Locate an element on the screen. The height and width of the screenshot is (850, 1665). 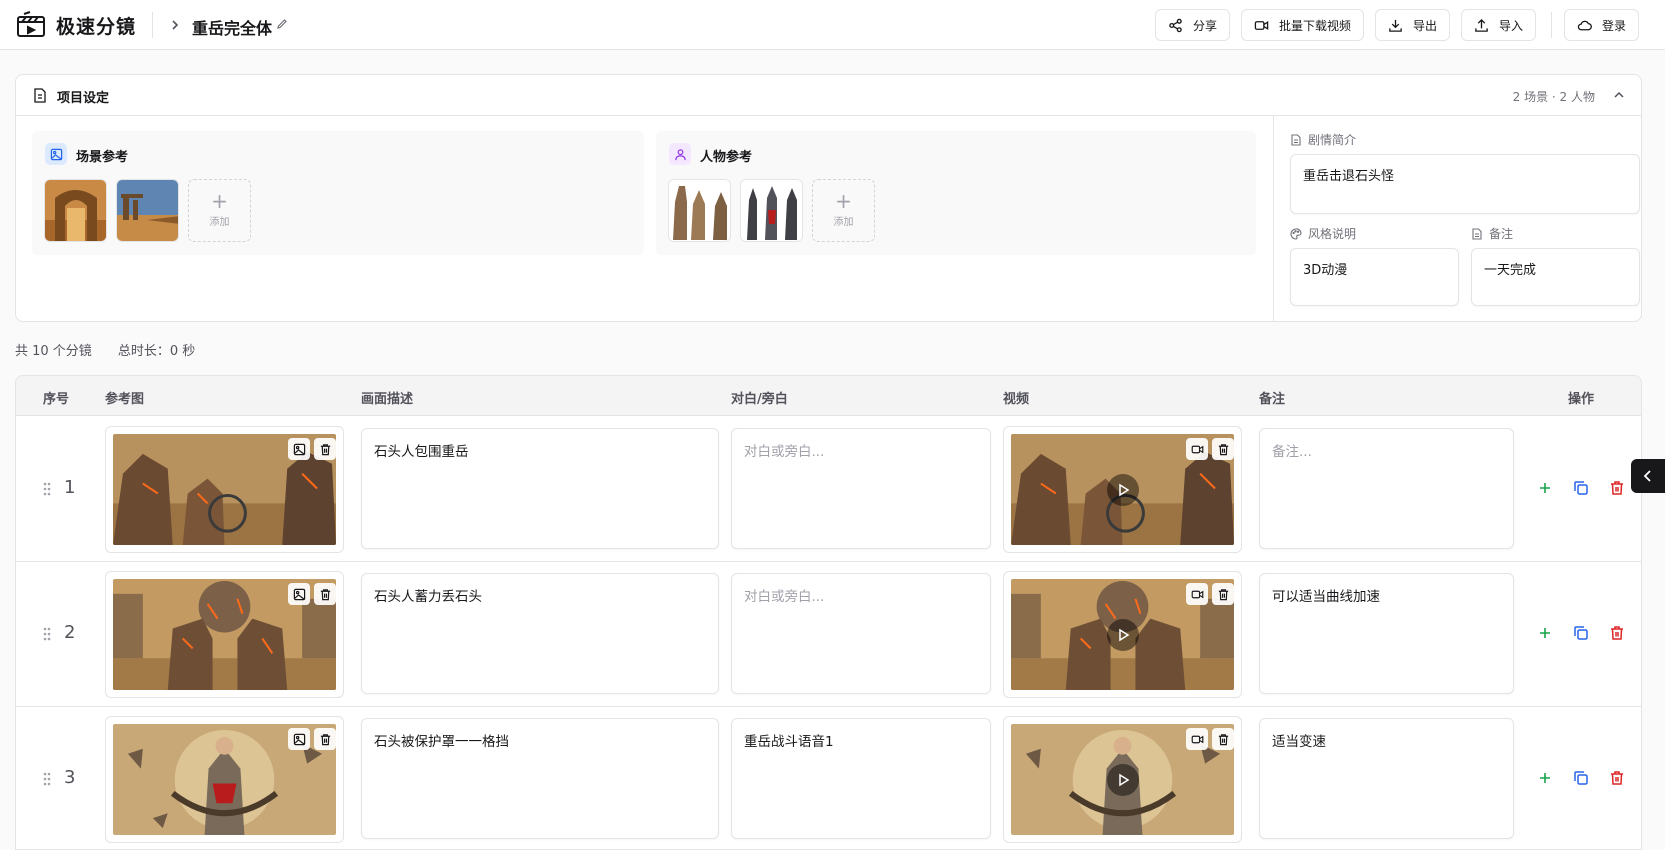
header-actions: 操作 is located at coordinates (1581, 399).